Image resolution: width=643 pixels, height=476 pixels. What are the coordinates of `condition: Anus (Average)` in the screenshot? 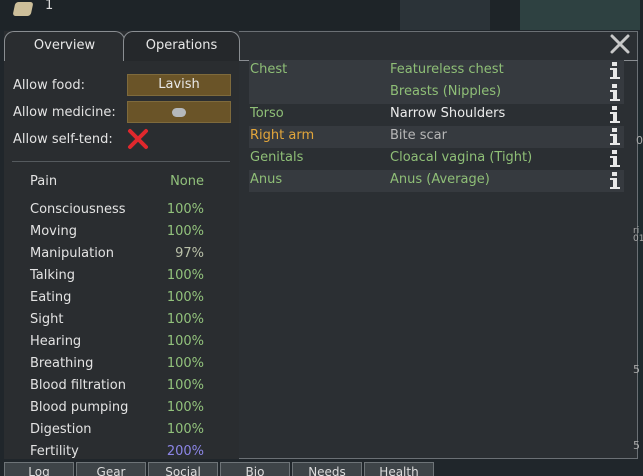 It's located at (440, 179).